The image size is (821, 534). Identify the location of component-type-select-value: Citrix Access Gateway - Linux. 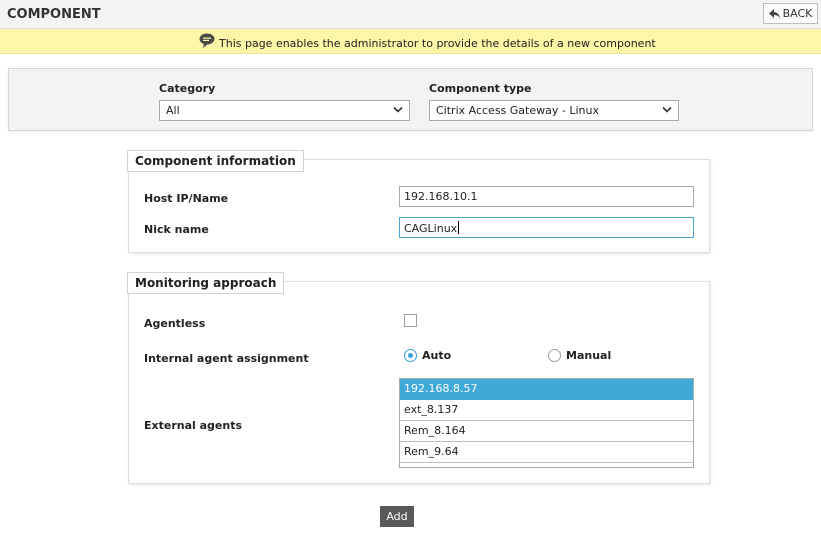
(517, 110).